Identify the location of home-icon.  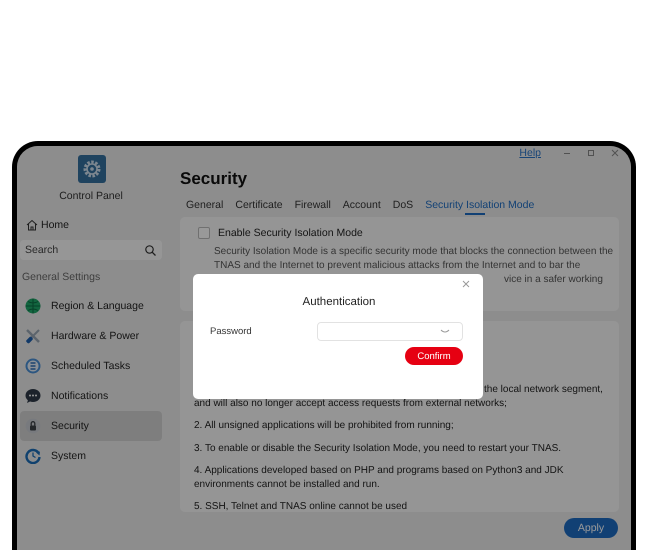
(32, 225).